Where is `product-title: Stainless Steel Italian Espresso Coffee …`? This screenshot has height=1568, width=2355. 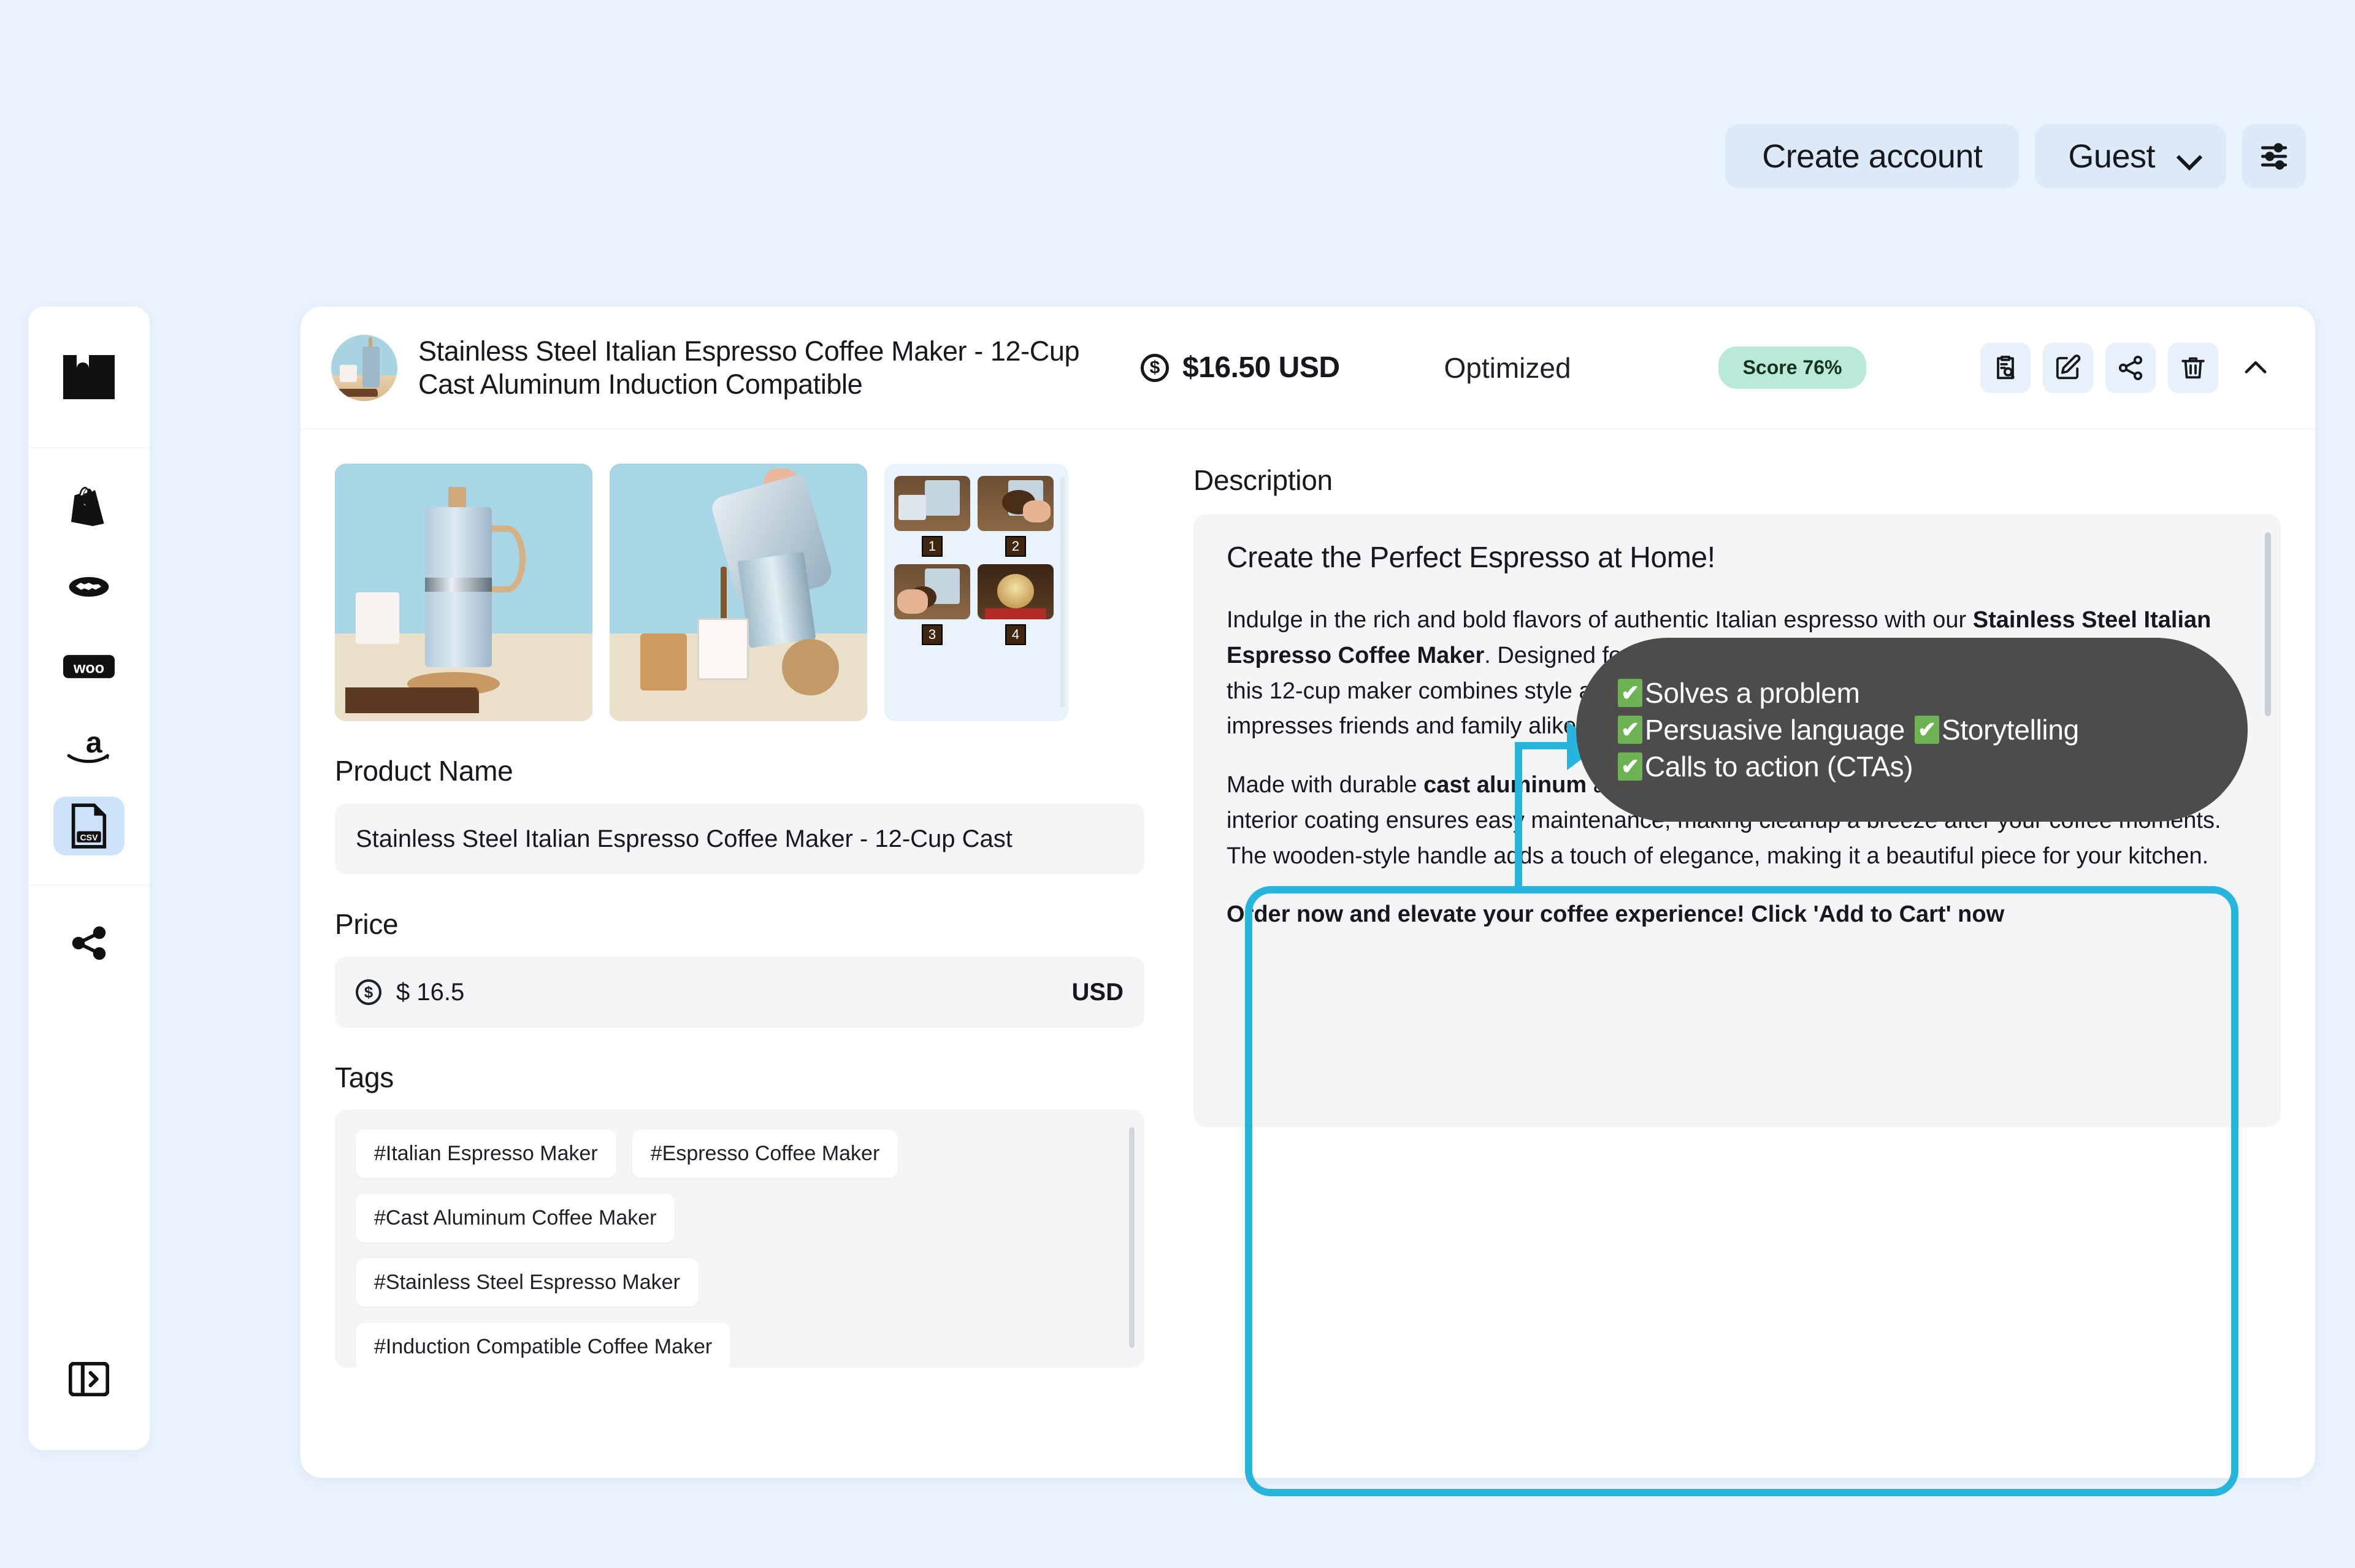
product-title: Stainless Steel Italian Espresso Coffee … is located at coordinates (749, 367).